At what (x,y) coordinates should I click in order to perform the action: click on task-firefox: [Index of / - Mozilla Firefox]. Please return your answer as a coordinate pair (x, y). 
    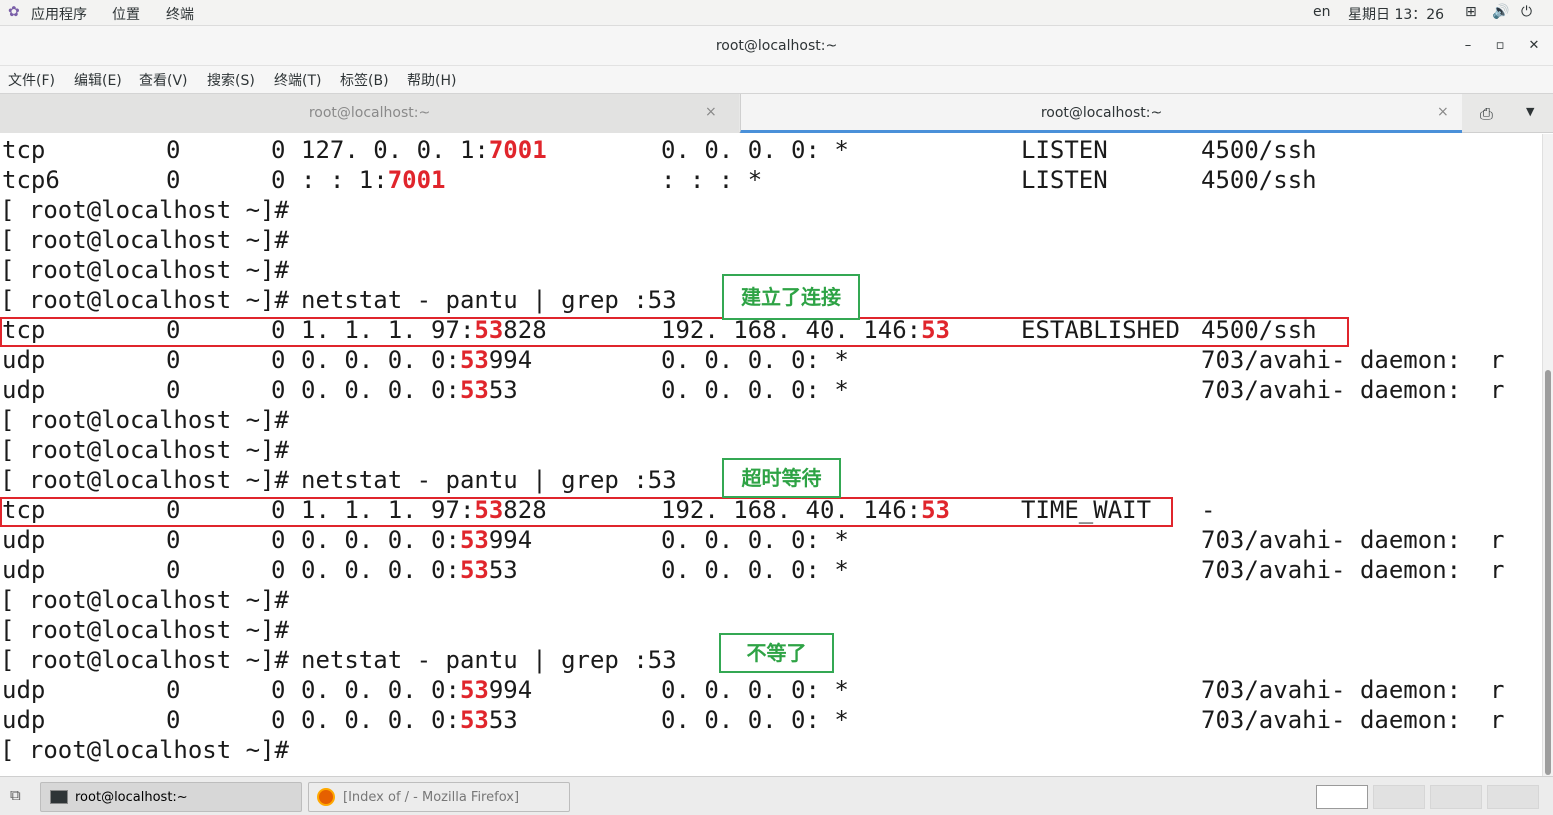
    Looking at the image, I should click on (439, 797).